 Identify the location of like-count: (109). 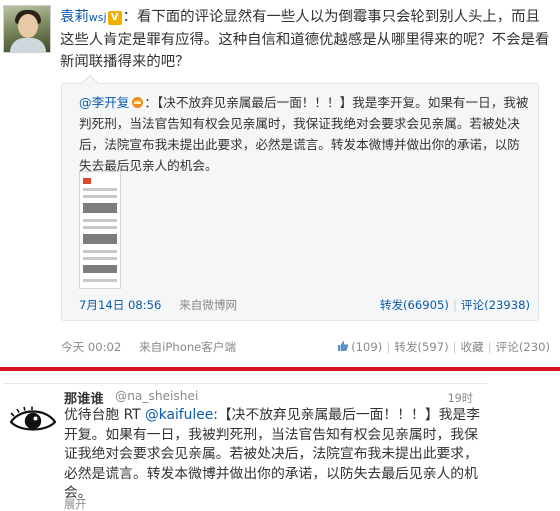
(367, 347).